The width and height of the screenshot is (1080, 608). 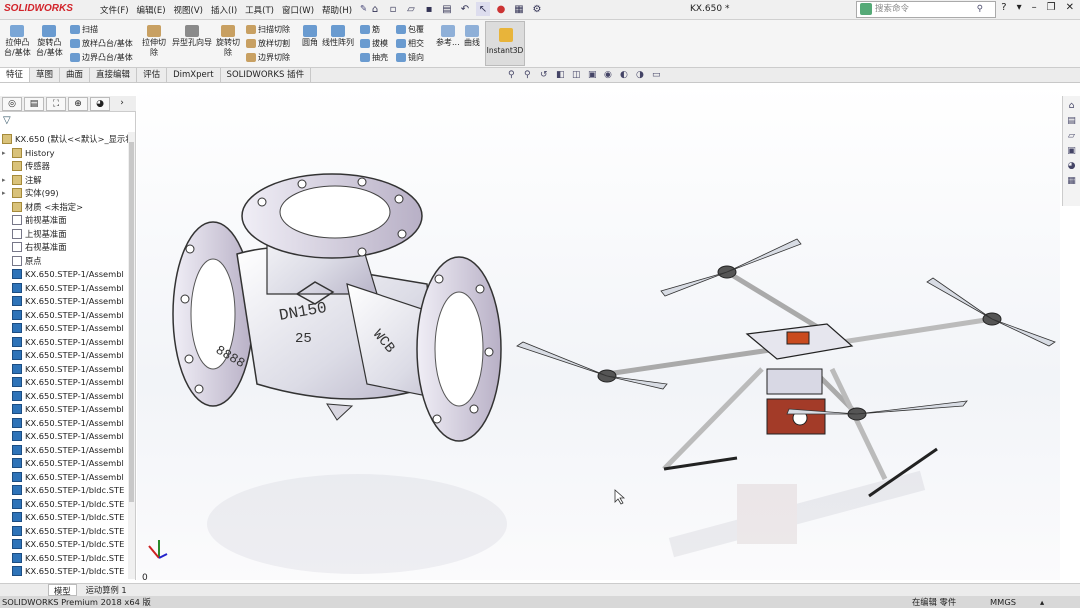 I want to click on tab-motion-study: 运动算例 1, so click(x=106, y=590).